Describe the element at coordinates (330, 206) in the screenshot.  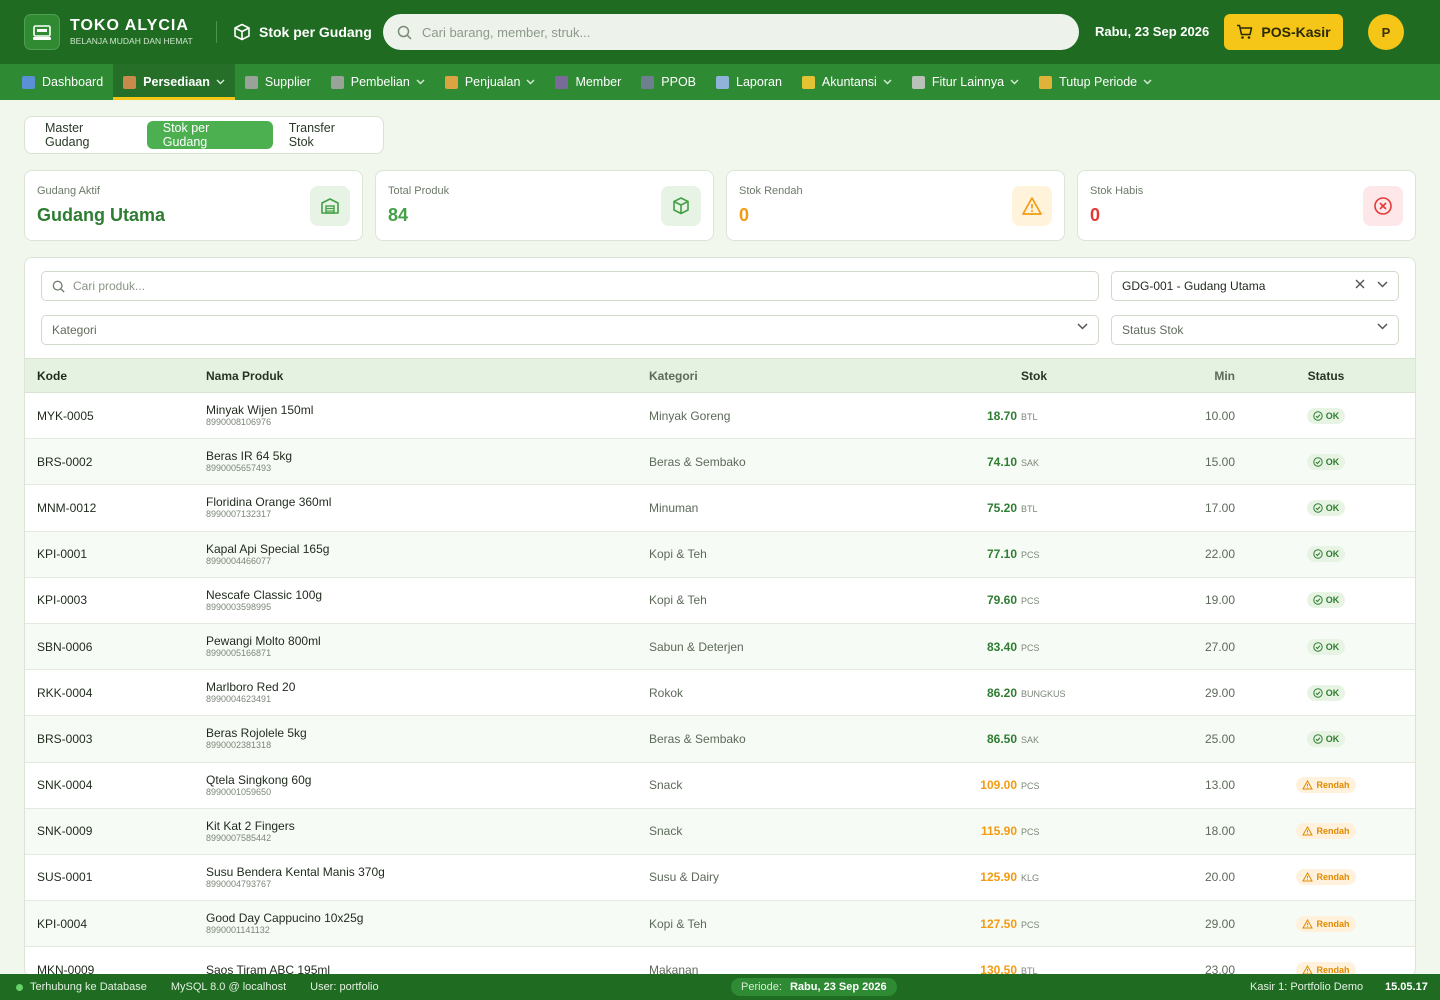
I see `warehouse-icon` at that location.